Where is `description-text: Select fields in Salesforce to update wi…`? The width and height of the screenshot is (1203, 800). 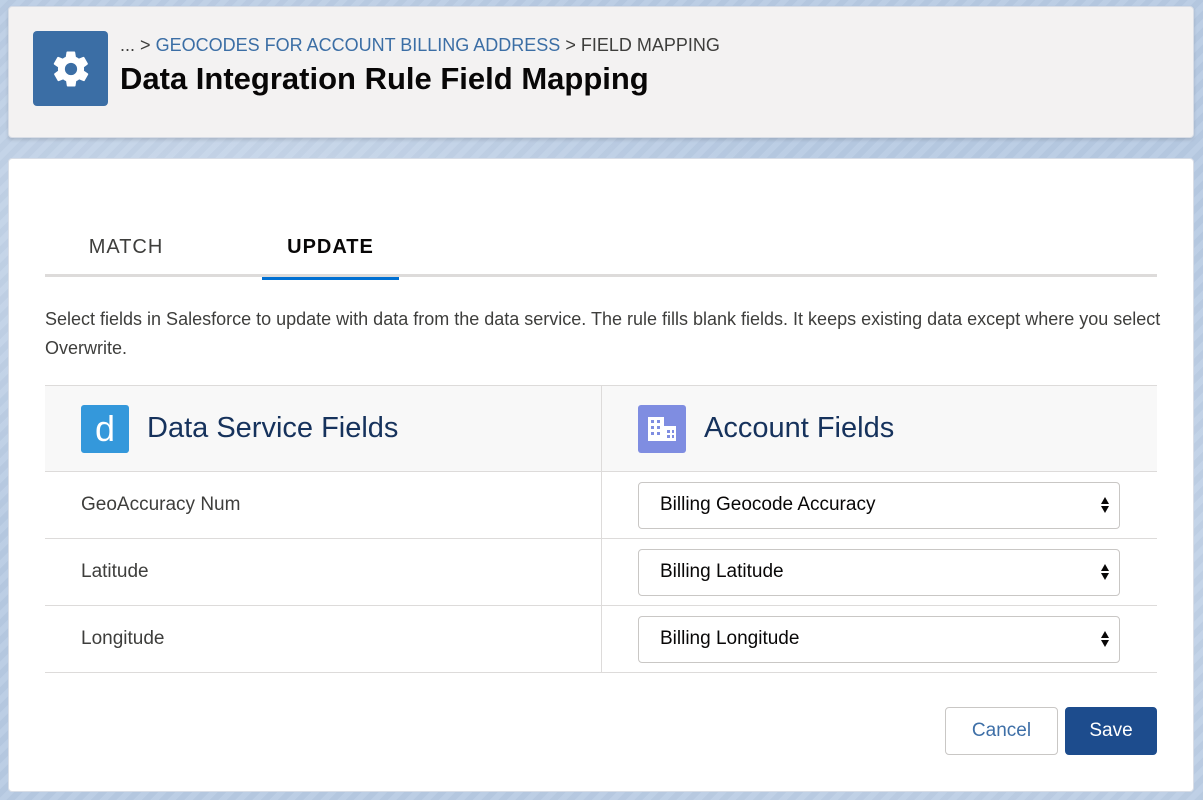
description-text: Select fields in Salesforce to update wi… is located at coordinates (603, 333).